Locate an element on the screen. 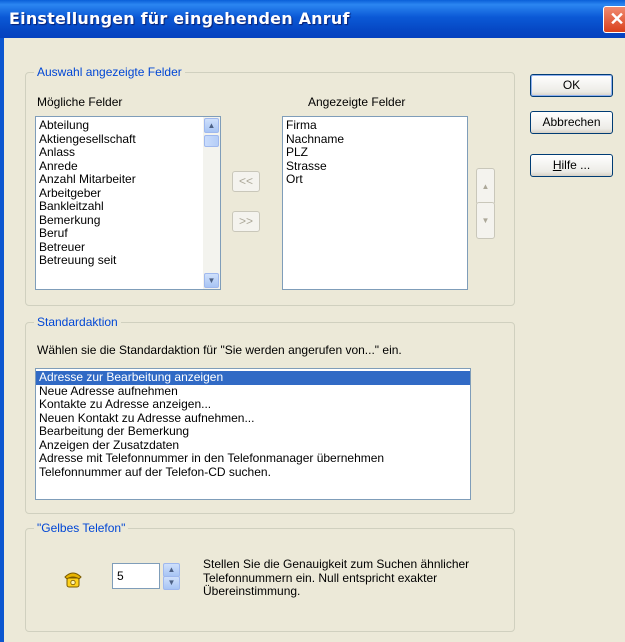  spin-down-button: ▼ is located at coordinates (171, 583).